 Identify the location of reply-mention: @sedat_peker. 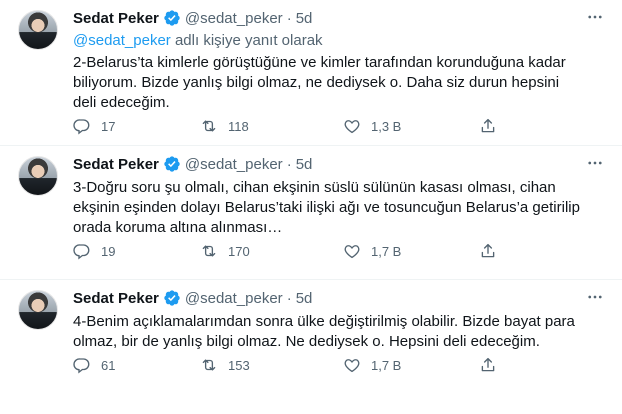
(122, 40).